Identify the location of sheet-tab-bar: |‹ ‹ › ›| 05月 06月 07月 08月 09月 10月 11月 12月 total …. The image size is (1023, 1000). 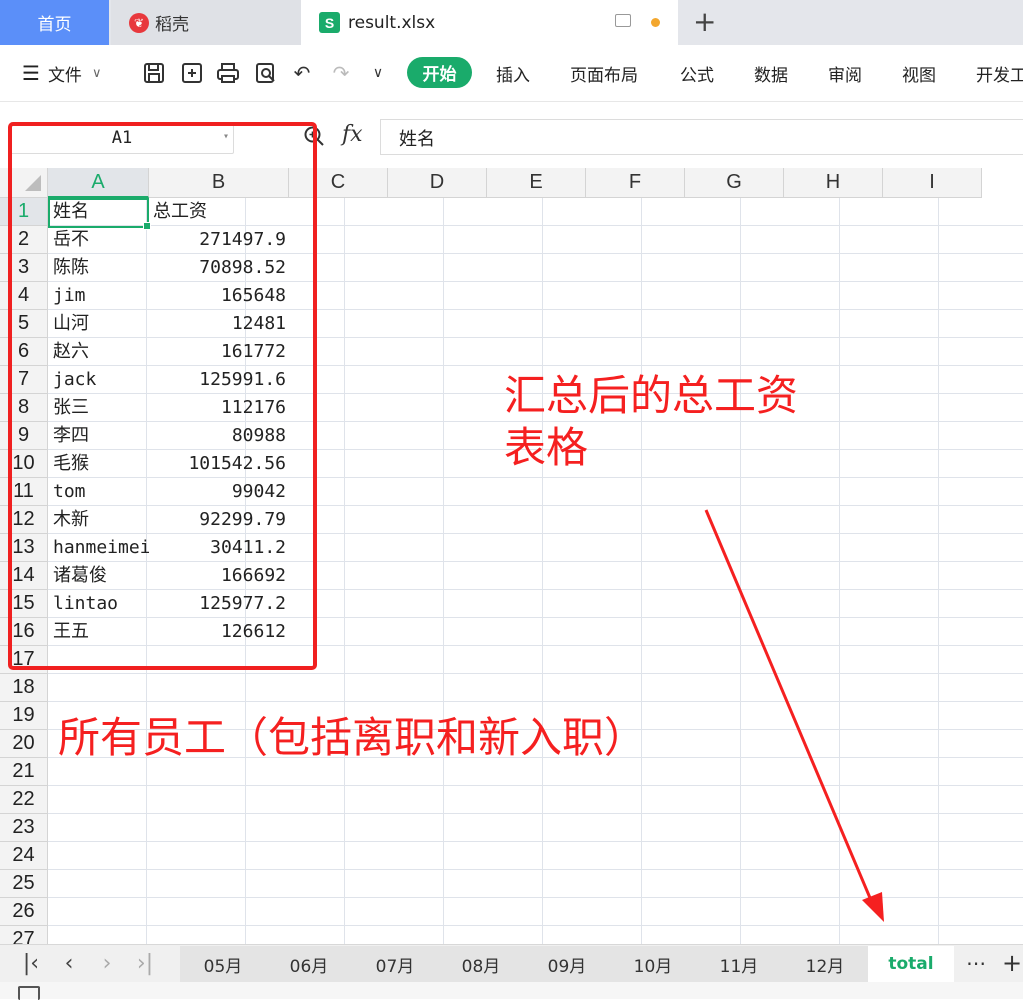
(511, 963).